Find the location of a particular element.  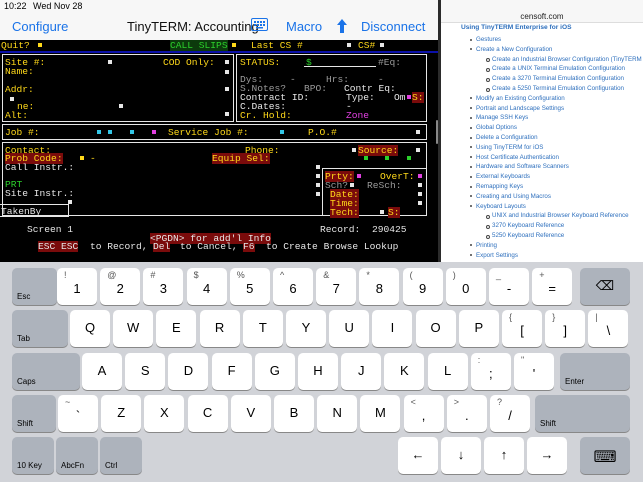

help-link: Global Options is located at coordinates (496, 127).